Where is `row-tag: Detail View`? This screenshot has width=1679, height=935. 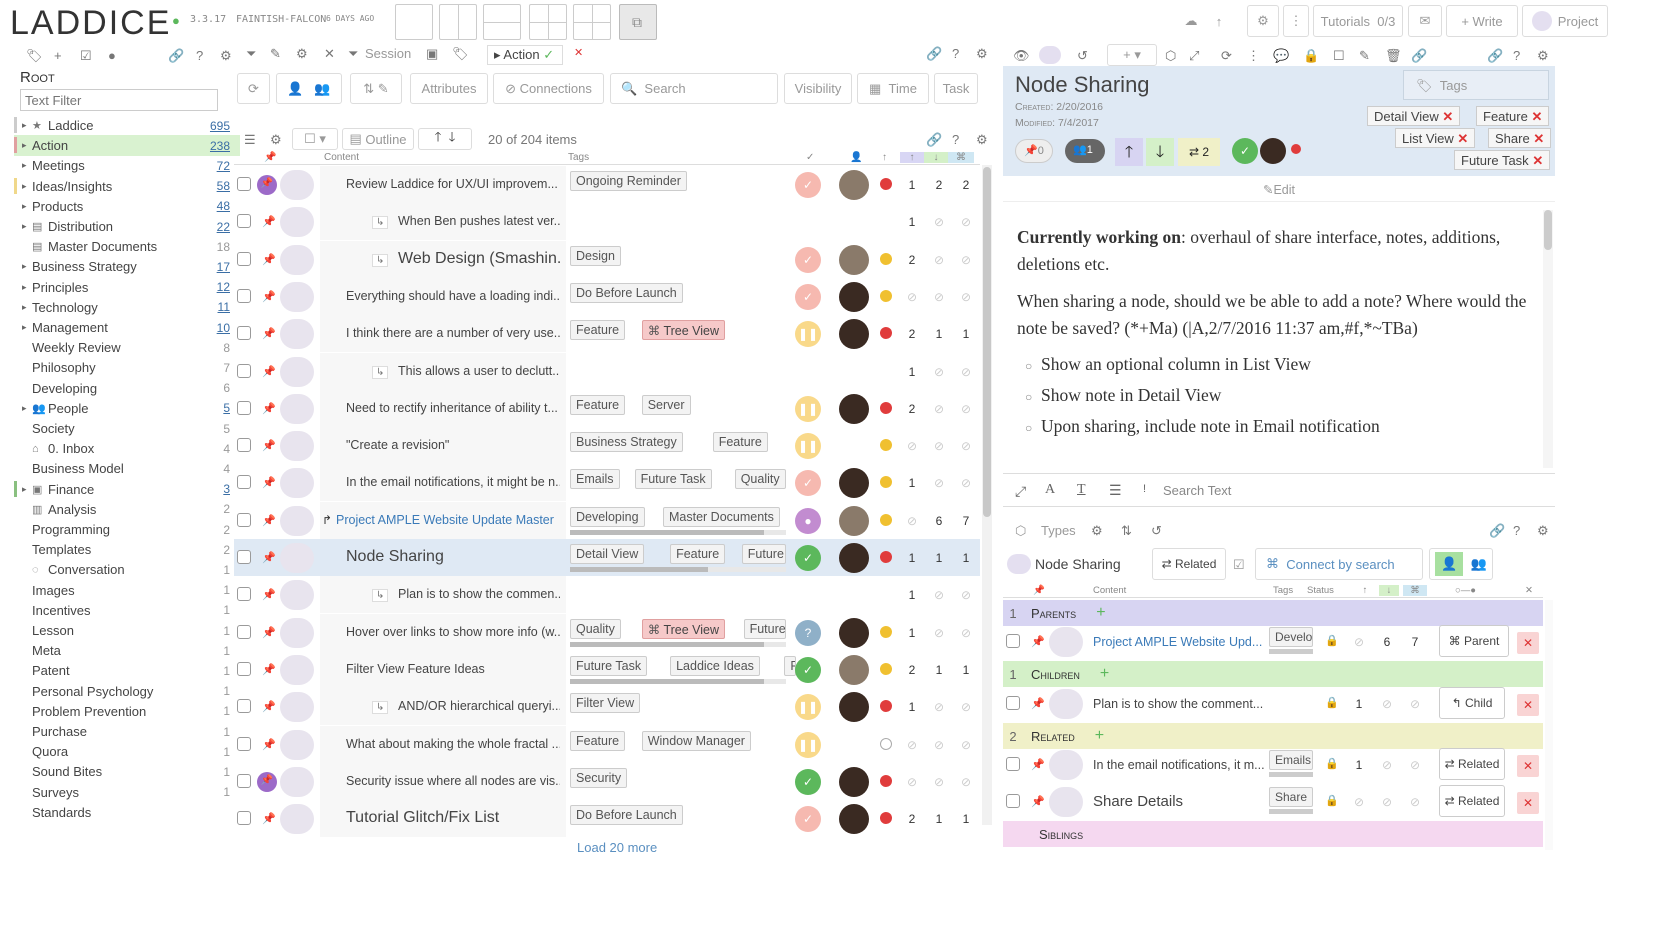 row-tag: Detail View is located at coordinates (607, 554).